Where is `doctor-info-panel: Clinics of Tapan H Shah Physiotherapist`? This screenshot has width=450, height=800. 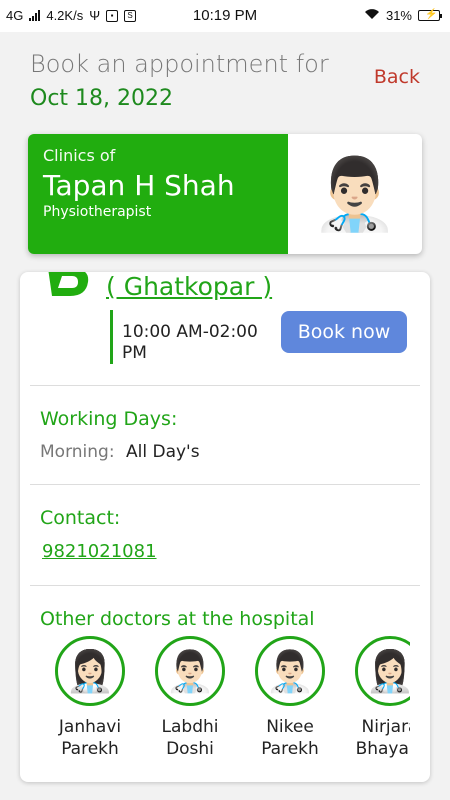
doctor-info-panel: Clinics of Tapan H Shah Physiotherapist is located at coordinates (158, 194).